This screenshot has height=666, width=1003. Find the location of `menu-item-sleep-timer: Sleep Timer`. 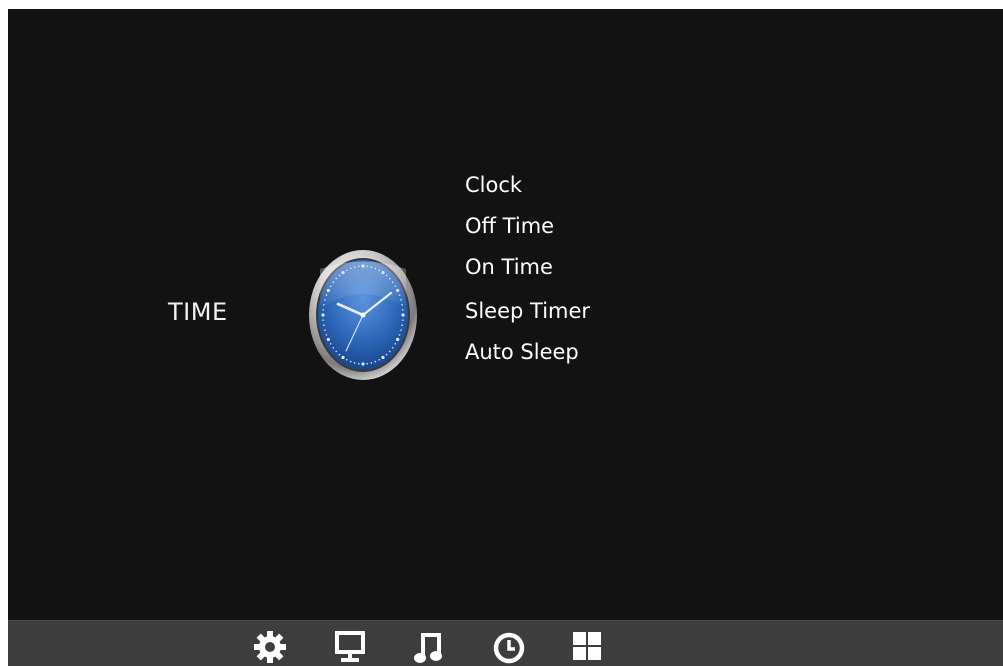

menu-item-sleep-timer: Sleep Timer is located at coordinates (527, 315).